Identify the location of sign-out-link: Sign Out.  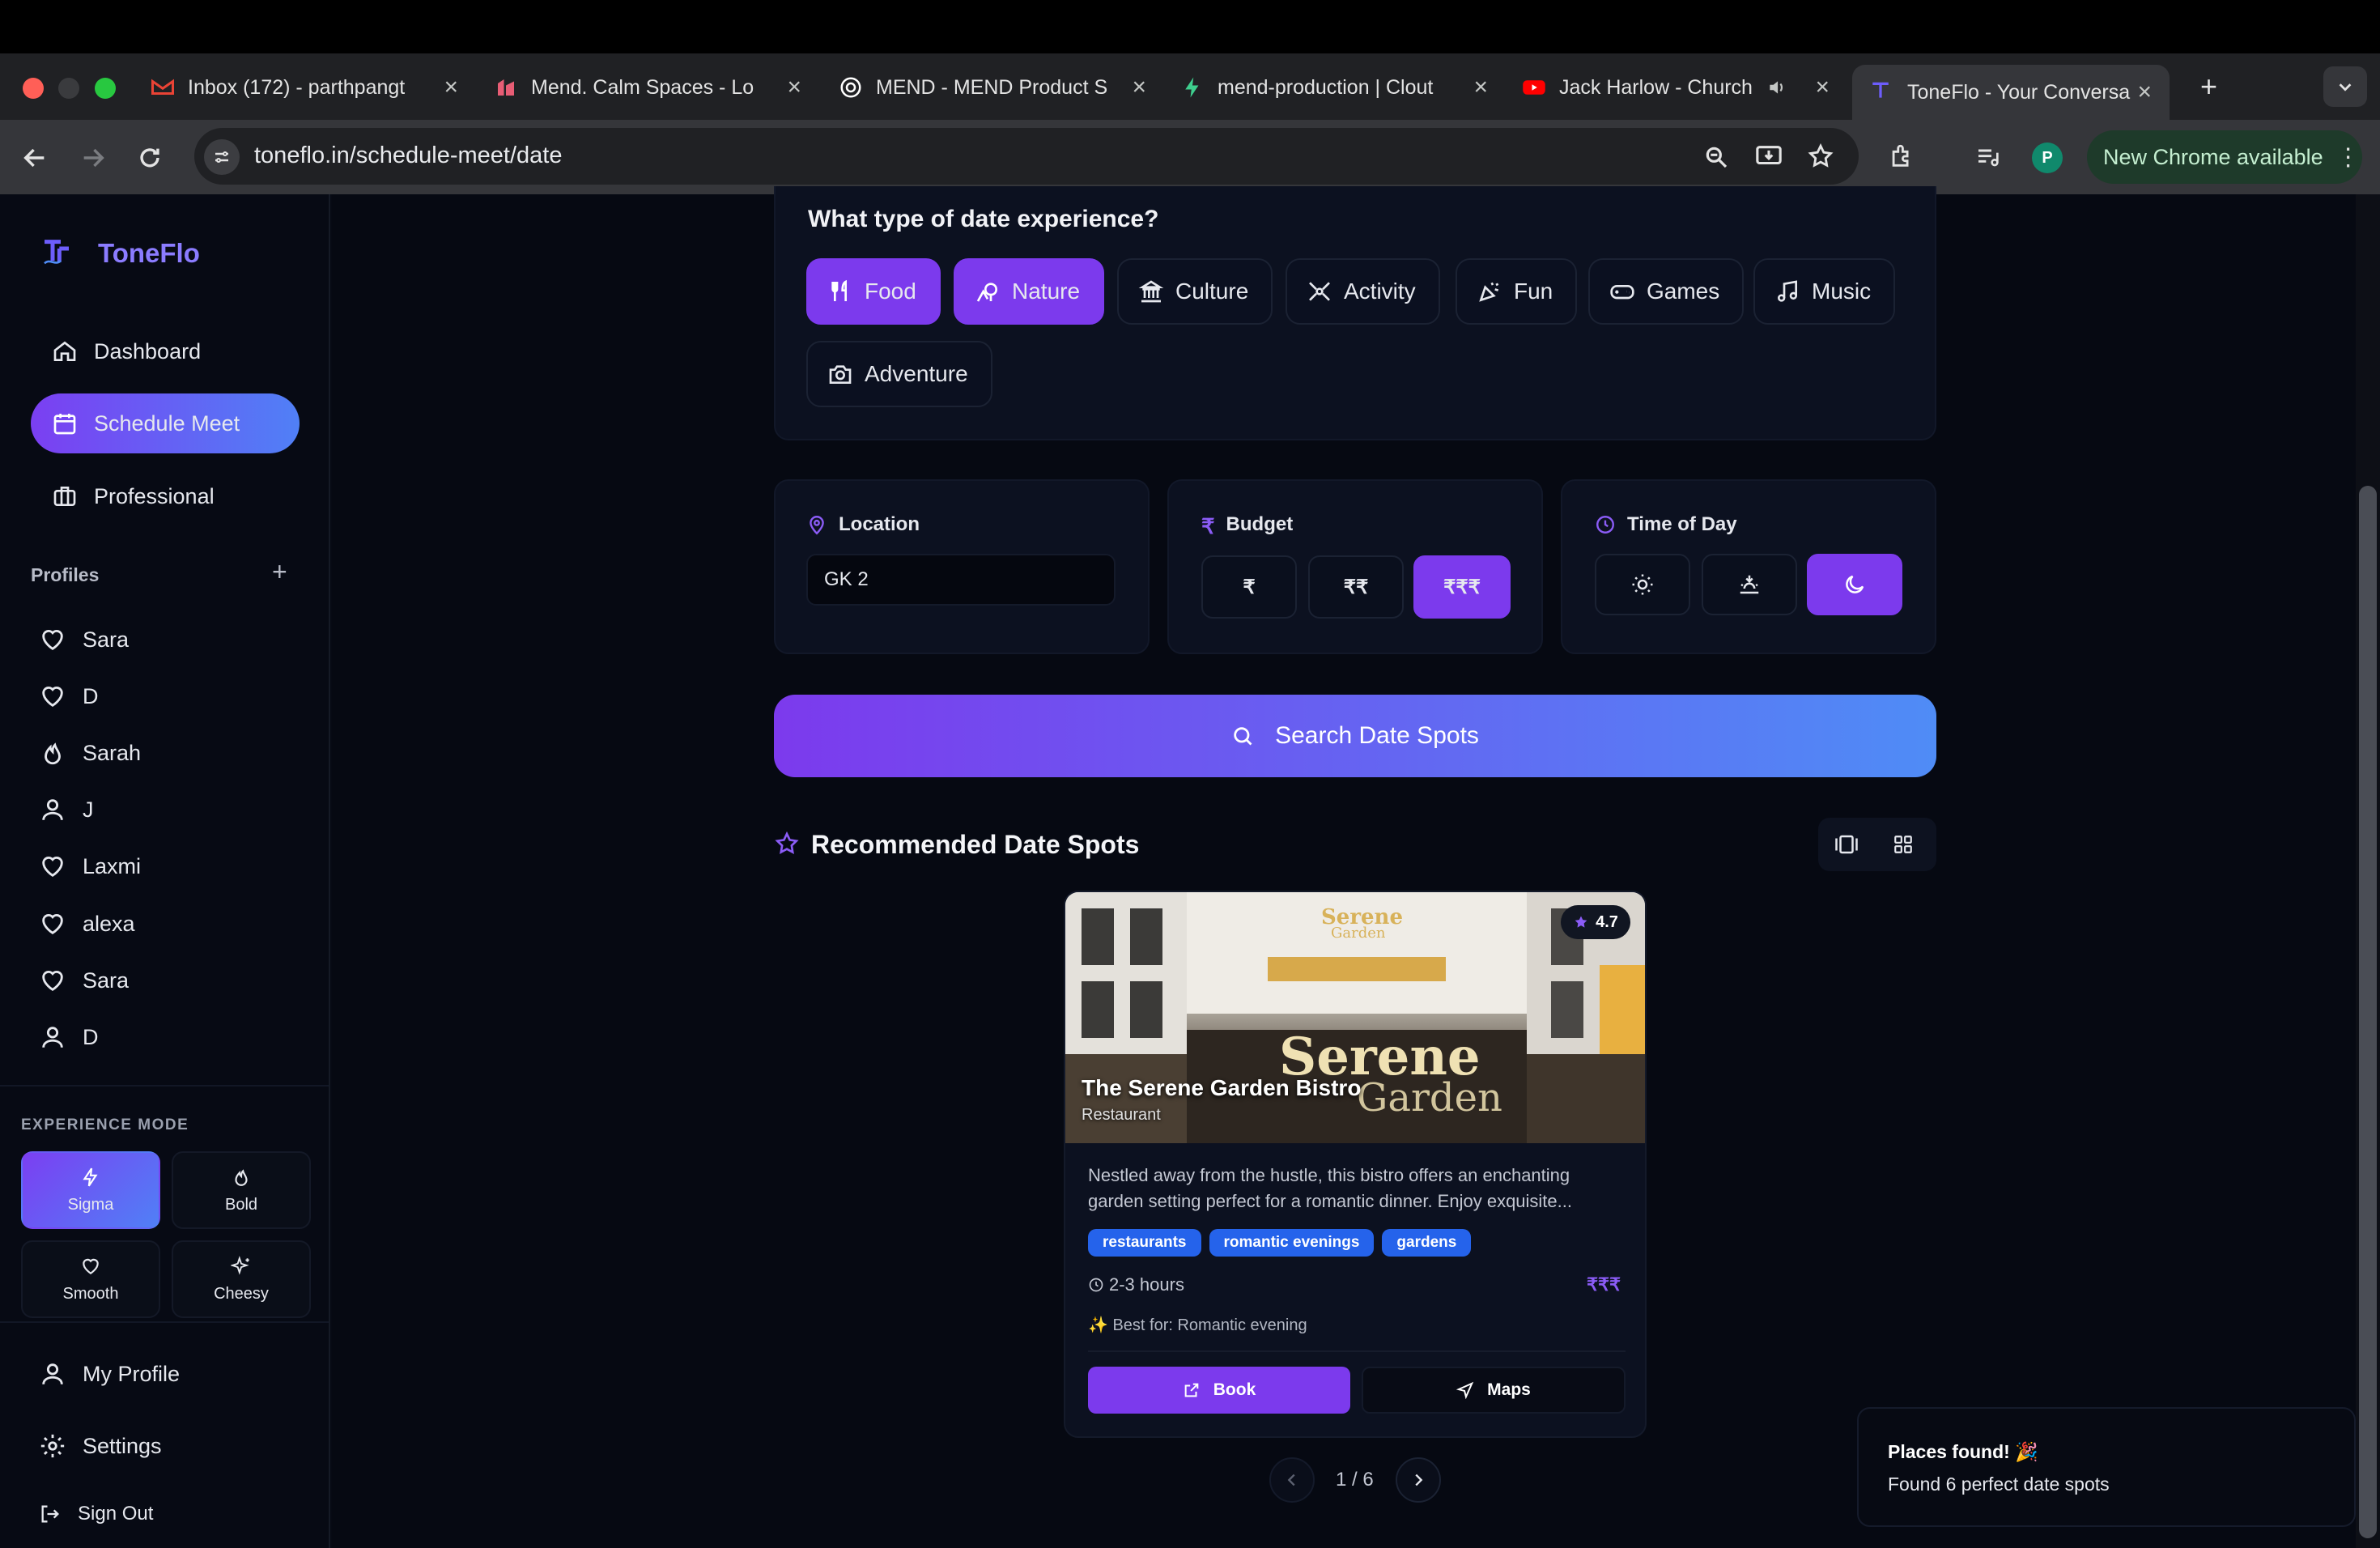
(96, 1514).